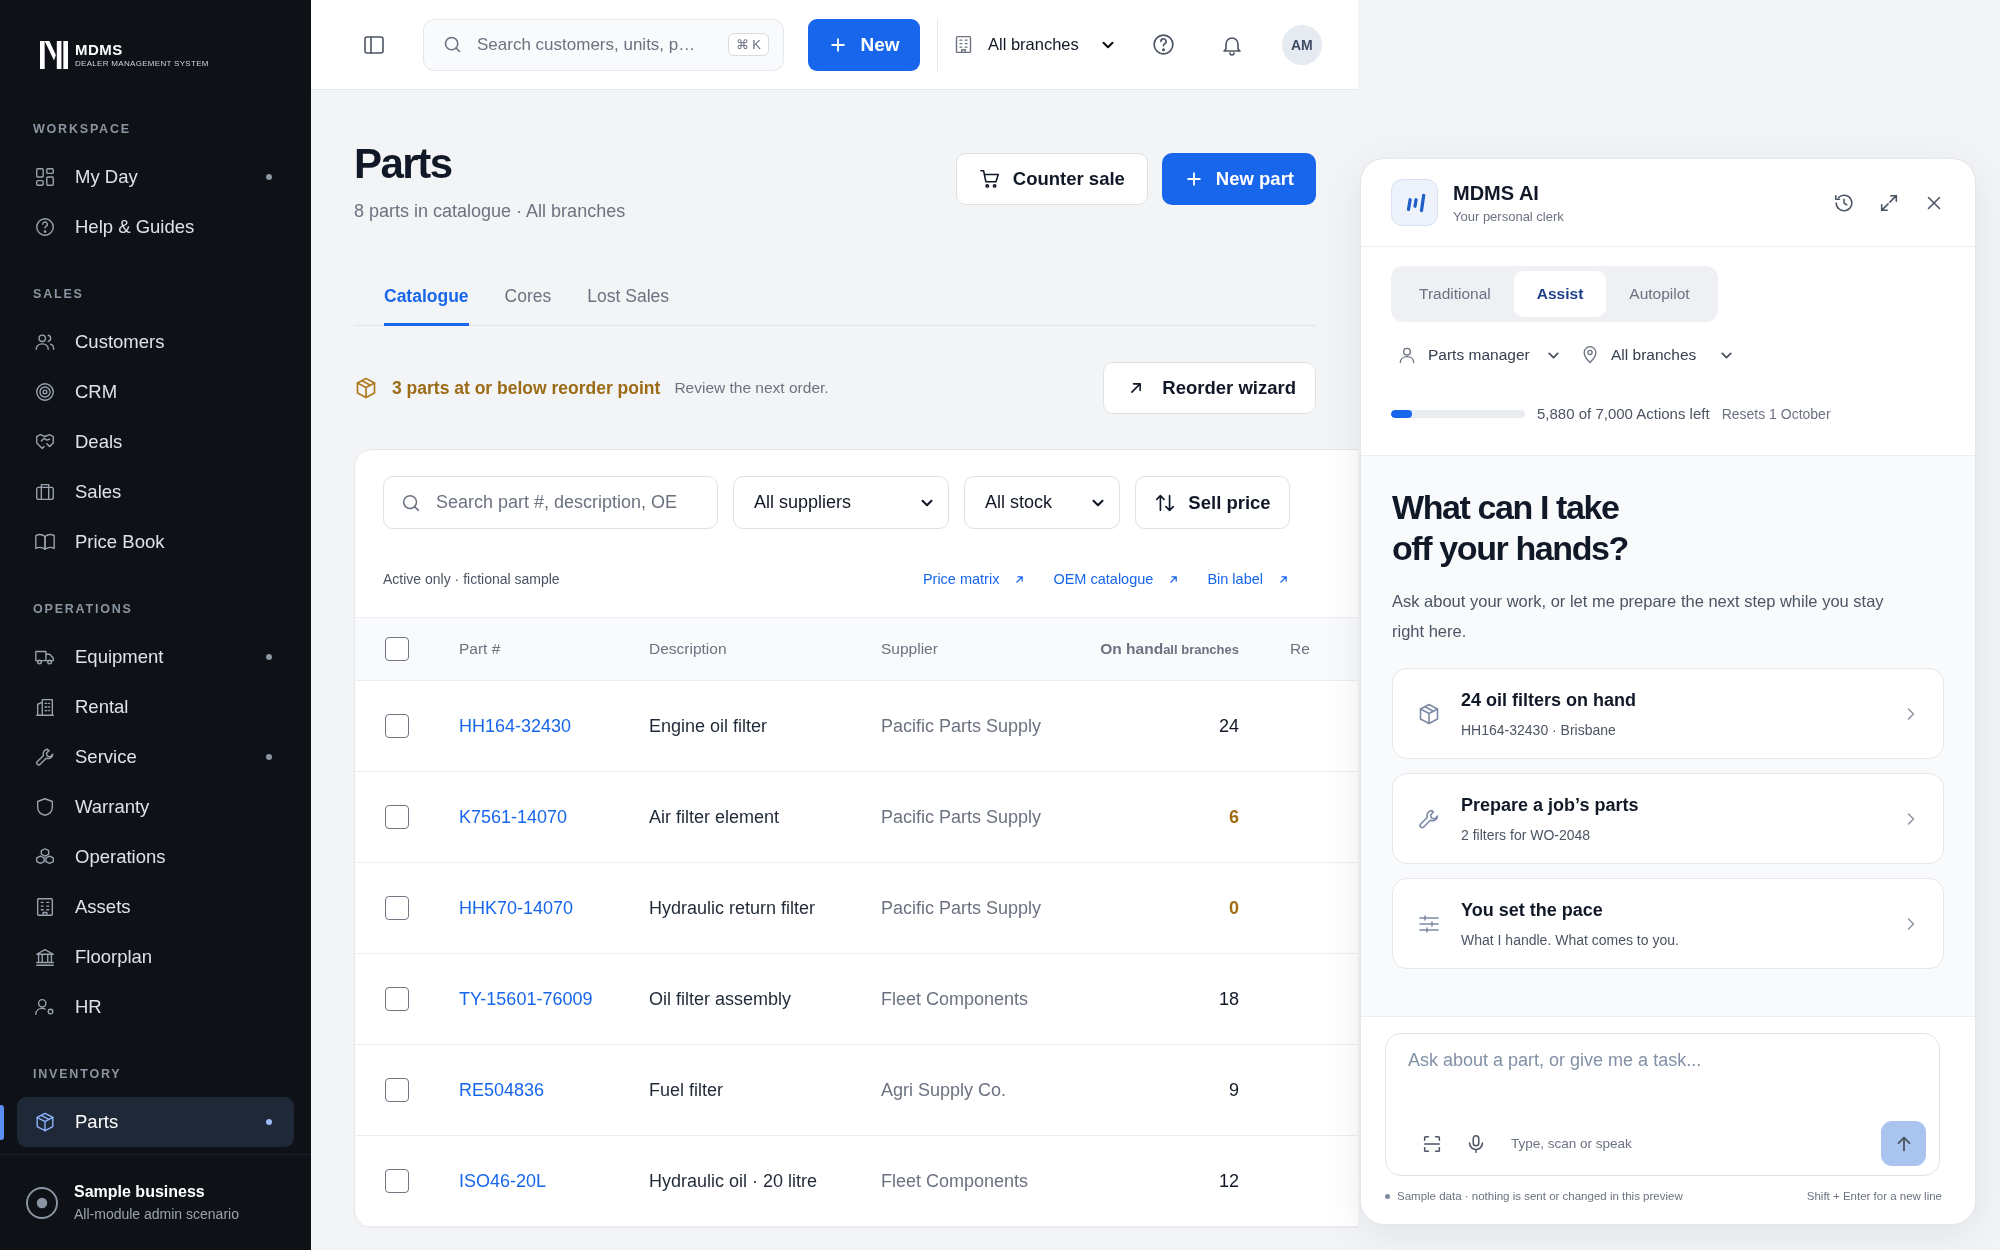 The width and height of the screenshot is (2000, 1250). Describe the element at coordinates (155, 657) in the screenshot. I see `nav-item: Equipment` at that location.